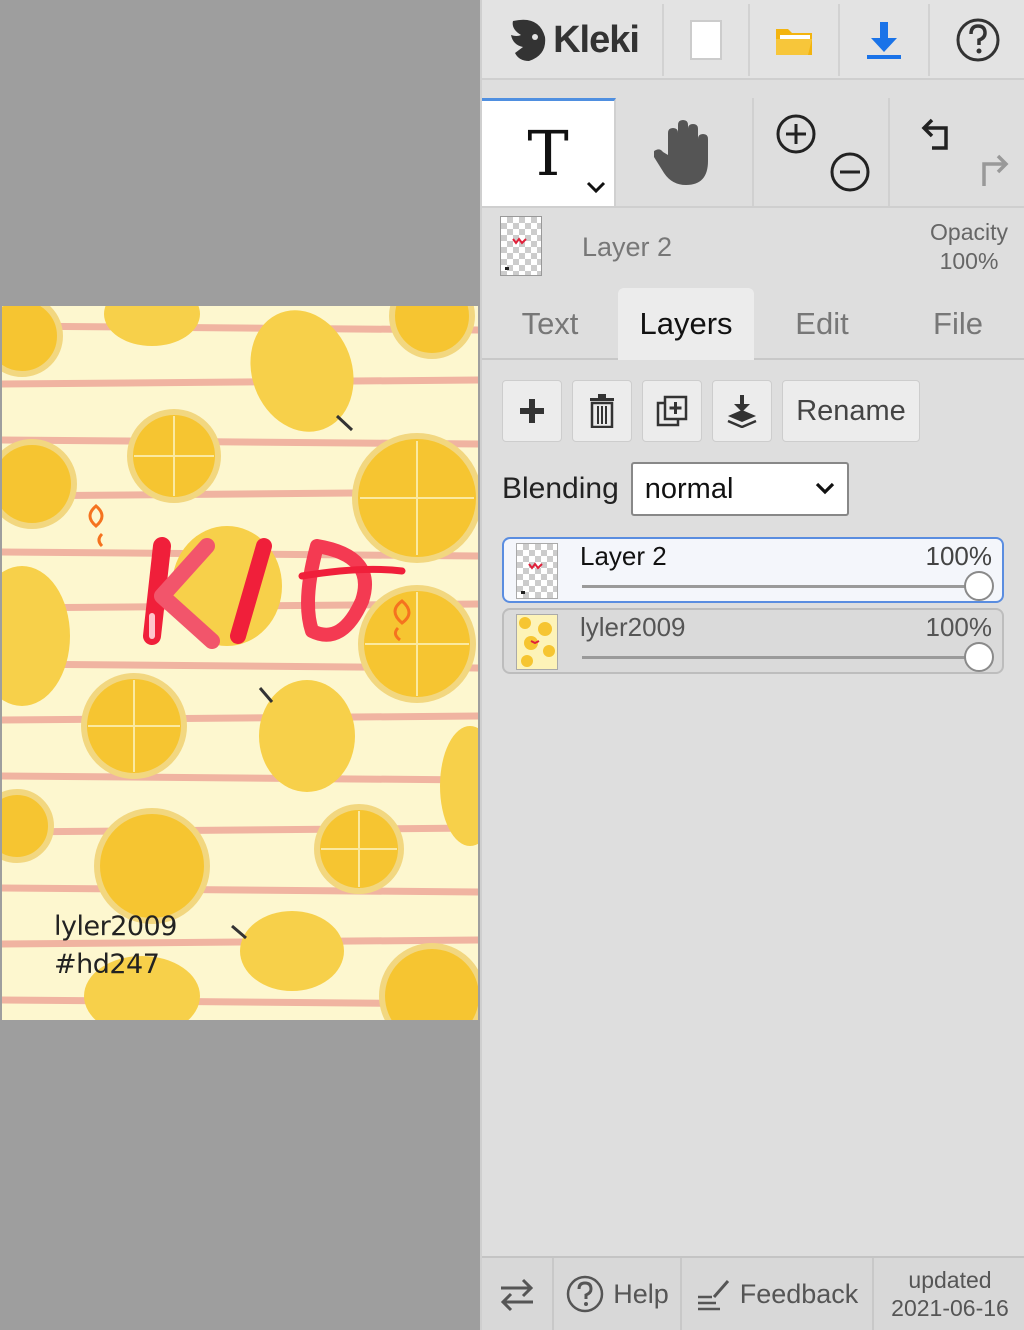  I want to click on update-info: updated 2021-06-16, so click(949, 1294).